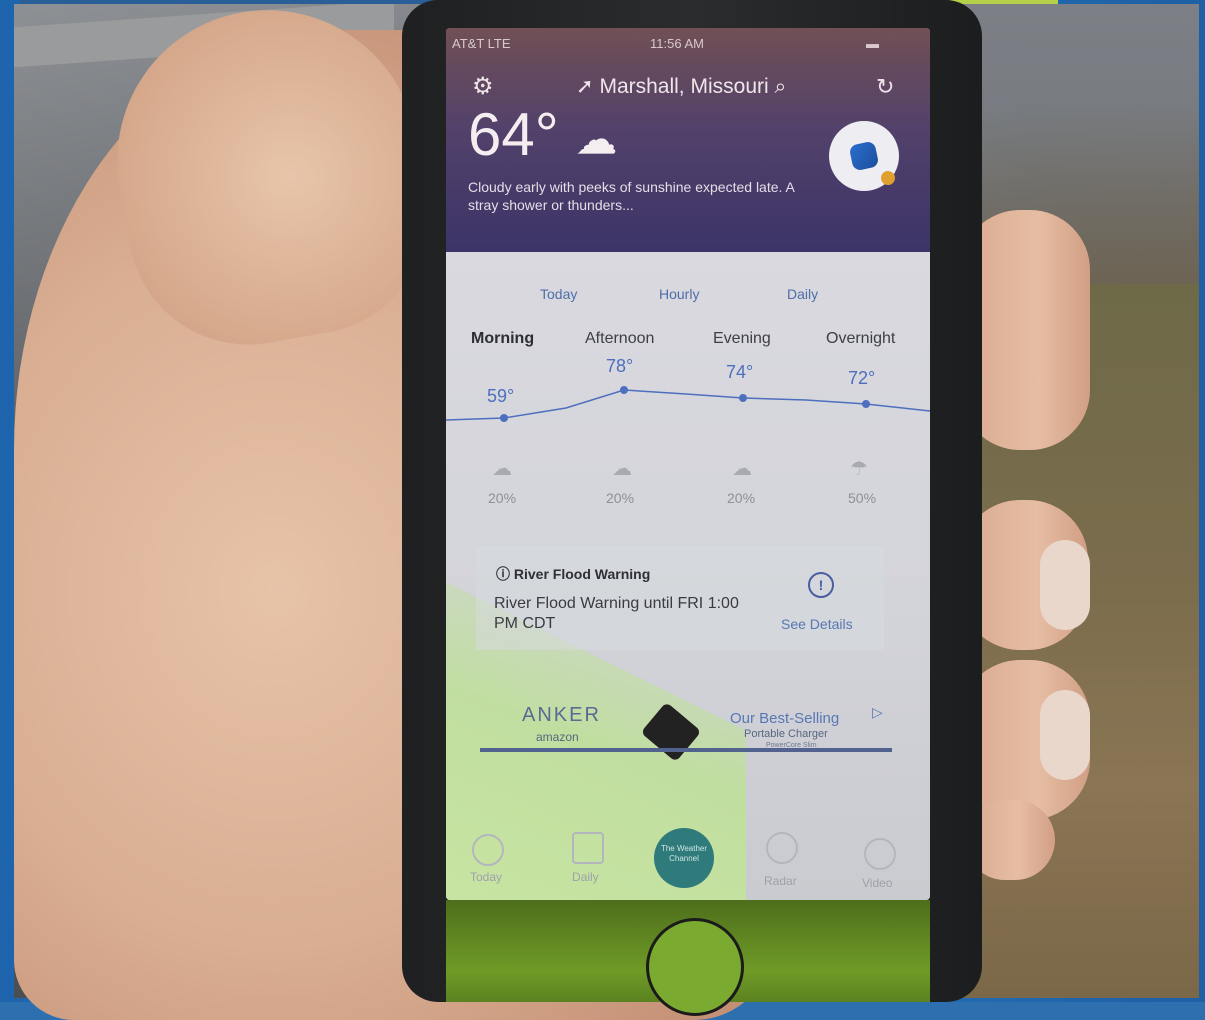 The image size is (1205, 1020). What do you see at coordinates (513, 134) in the screenshot?
I see `current-temp-value: 64°` at bounding box center [513, 134].